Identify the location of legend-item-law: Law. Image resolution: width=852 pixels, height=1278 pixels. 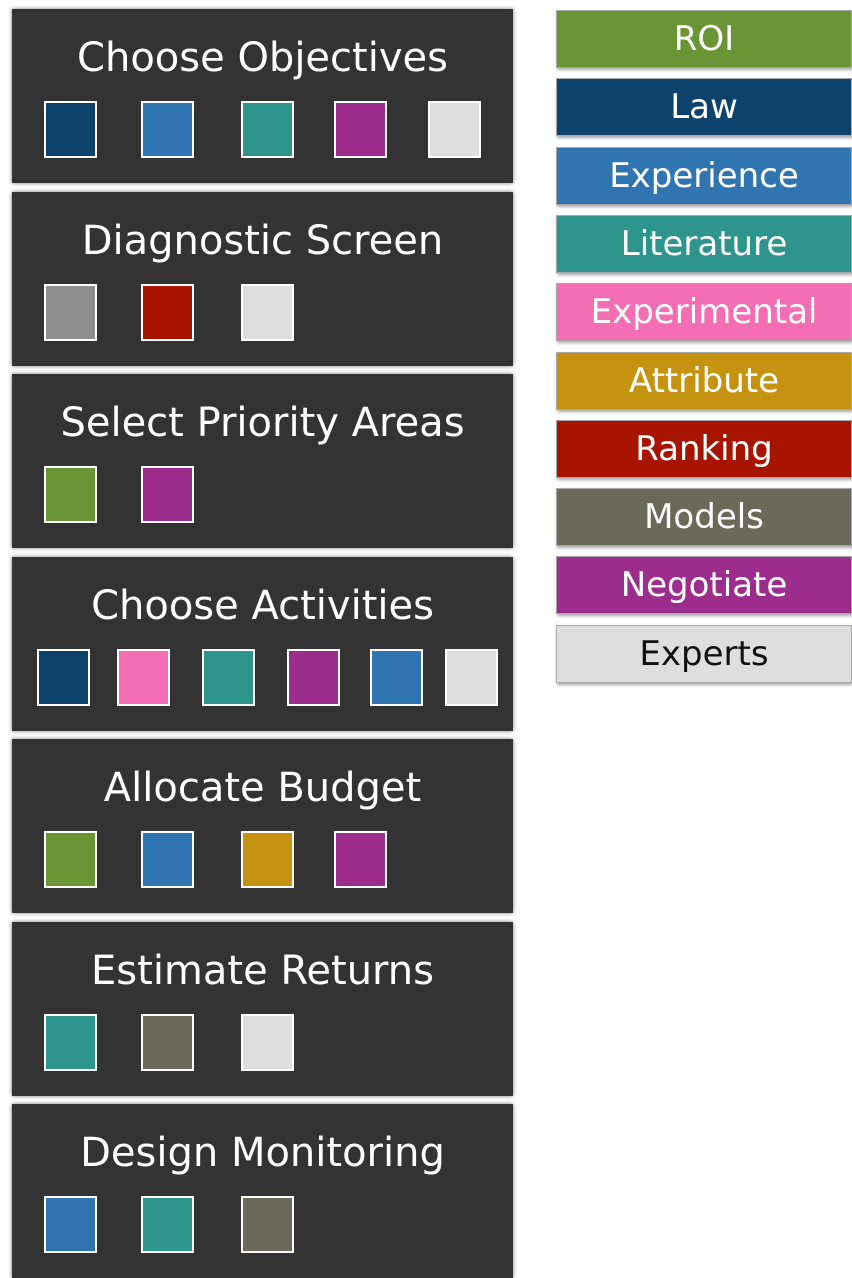
(704, 107).